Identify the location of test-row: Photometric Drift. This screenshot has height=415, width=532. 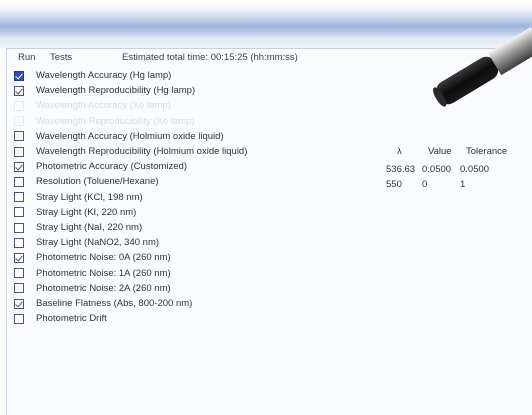
(174, 318).